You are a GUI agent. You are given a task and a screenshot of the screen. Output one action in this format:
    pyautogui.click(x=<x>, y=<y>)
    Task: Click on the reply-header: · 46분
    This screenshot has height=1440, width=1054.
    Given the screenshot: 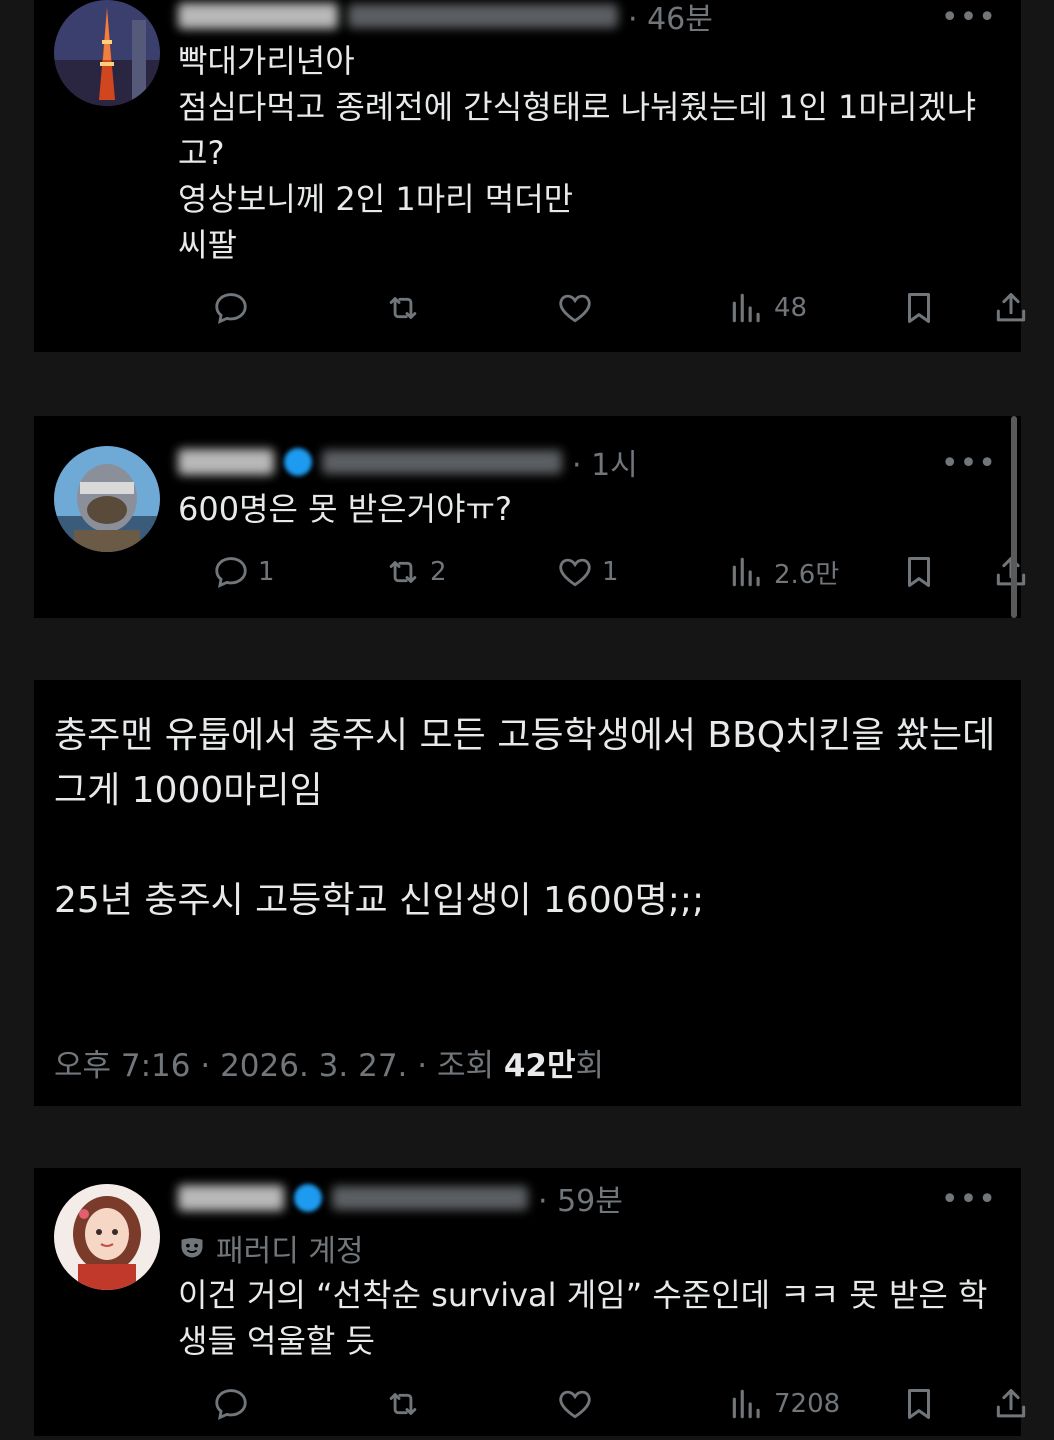 What is the action you would take?
    pyautogui.click(x=445, y=19)
    